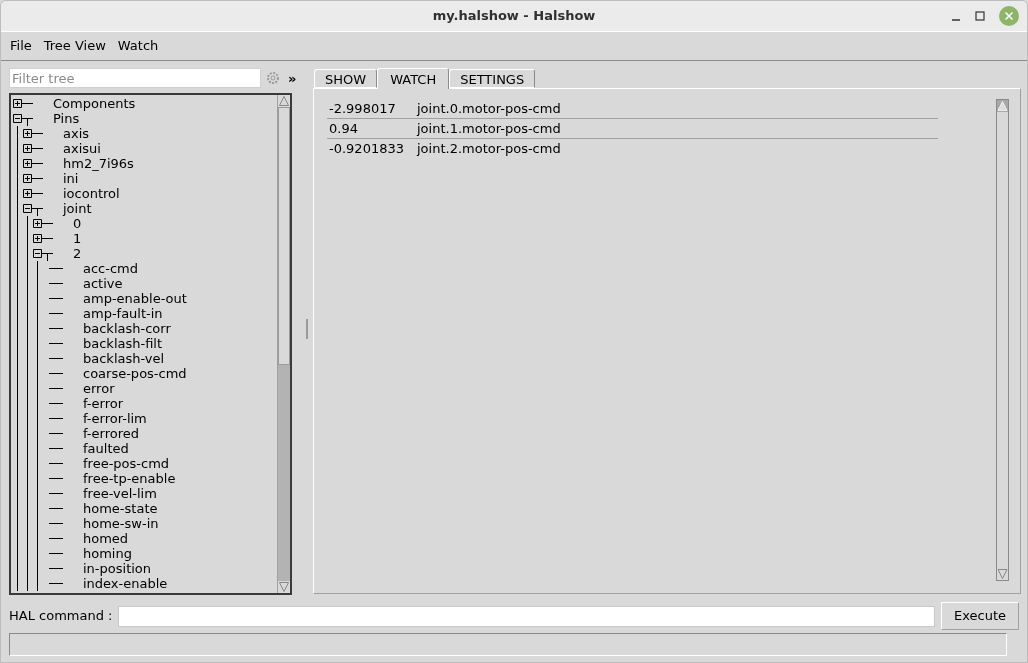 This screenshot has width=1028, height=663. Describe the element at coordinates (110, 268) in the screenshot. I see `tree-item: acc-cmd` at that location.